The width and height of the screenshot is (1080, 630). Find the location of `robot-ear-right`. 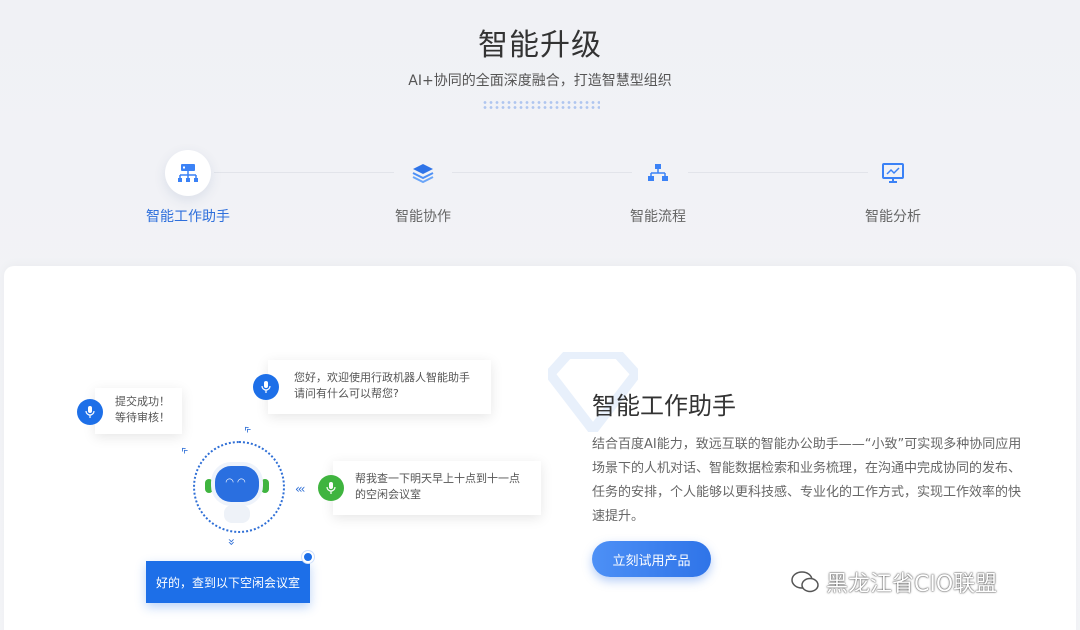

robot-ear-right is located at coordinates (265, 486).